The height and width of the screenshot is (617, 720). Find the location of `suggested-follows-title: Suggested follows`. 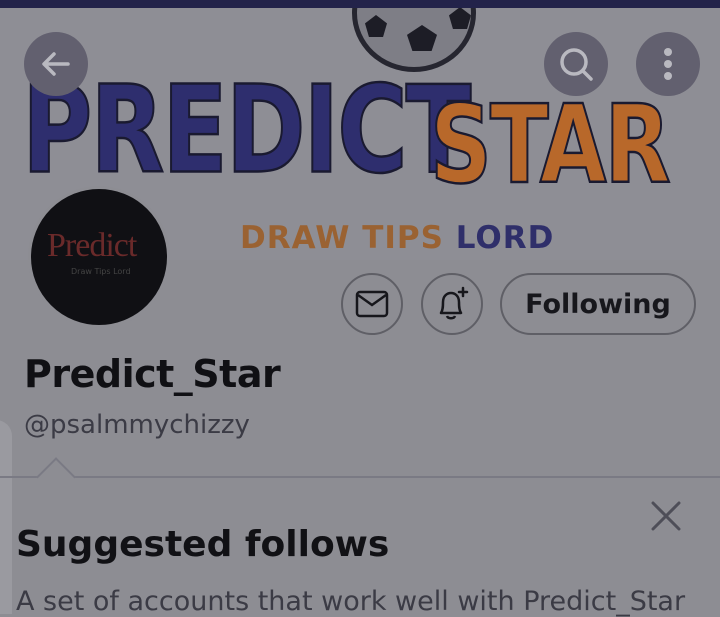

suggested-follows-title: Suggested follows is located at coordinates (203, 544).